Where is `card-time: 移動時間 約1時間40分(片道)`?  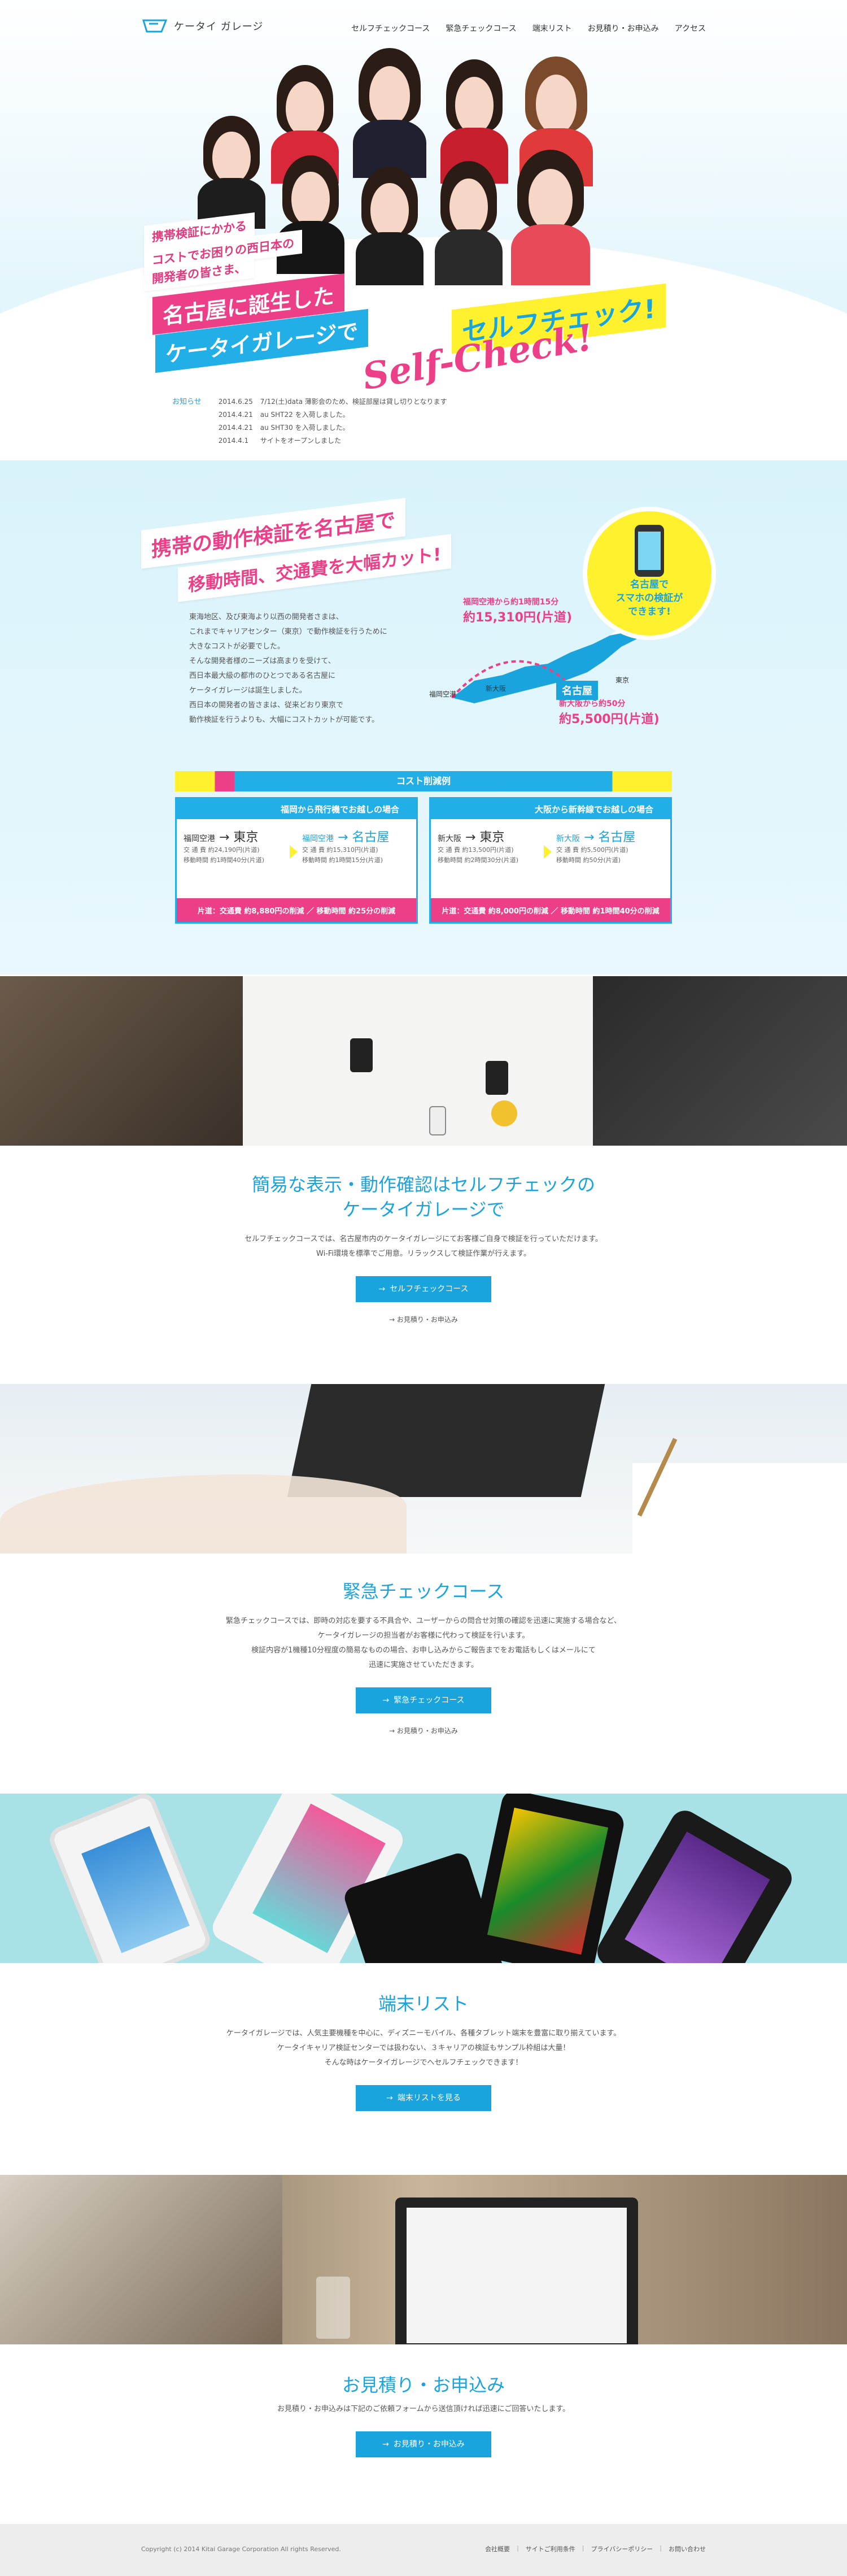 card-time: 移動時間 約1時間40分(片道) is located at coordinates (224, 860).